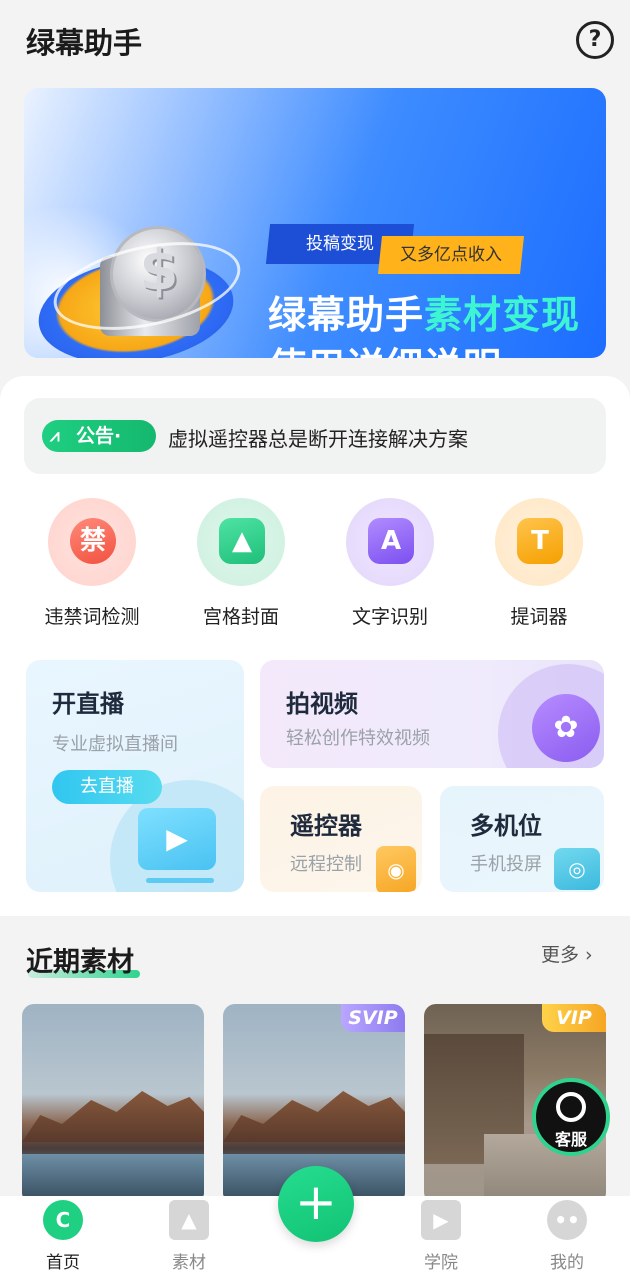 Image resolution: width=630 pixels, height=1280 pixels. I want to click on teleprompter-icon: T, so click(539, 542).